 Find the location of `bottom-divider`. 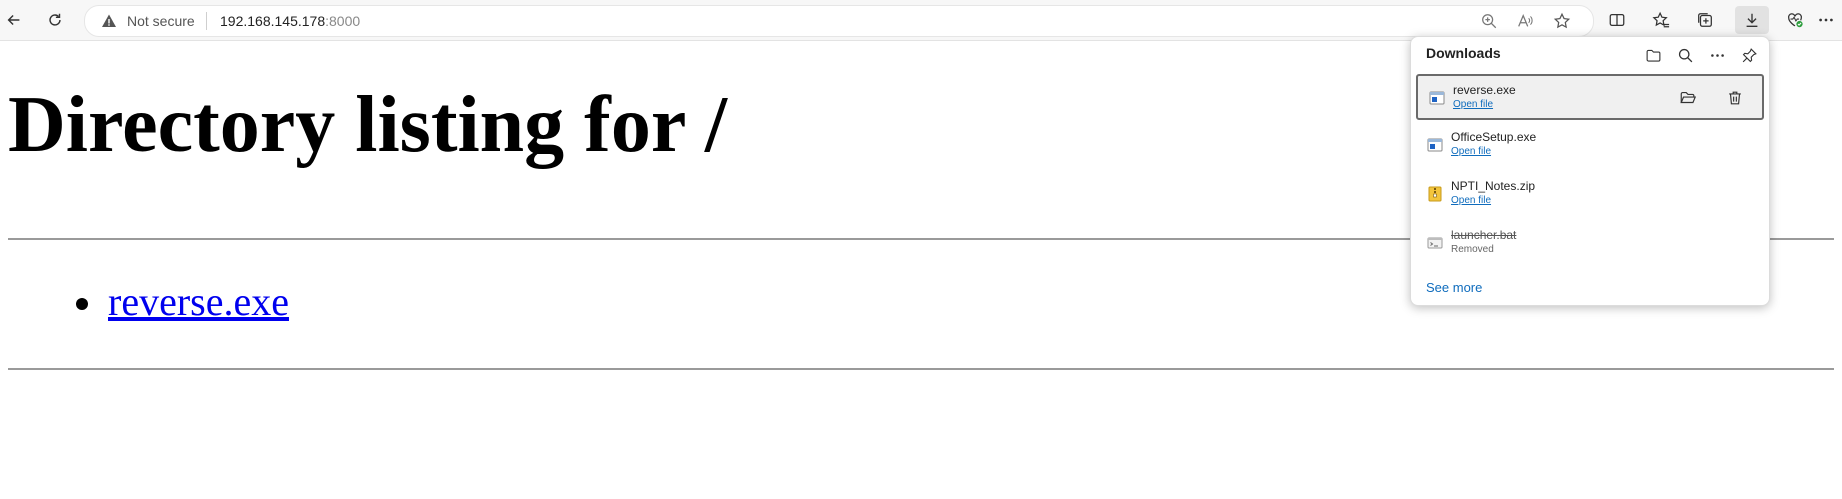

bottom-divider is located at coordinates (921, 369).